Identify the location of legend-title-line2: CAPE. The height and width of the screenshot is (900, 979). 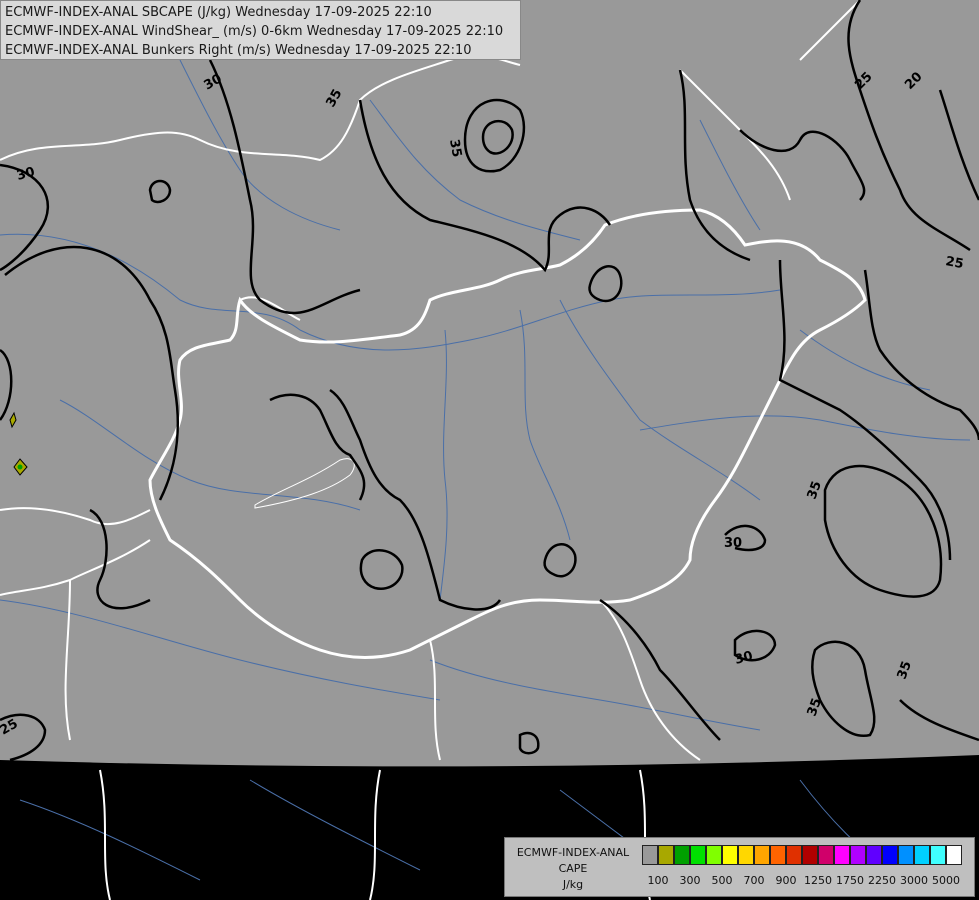
(573, 868).